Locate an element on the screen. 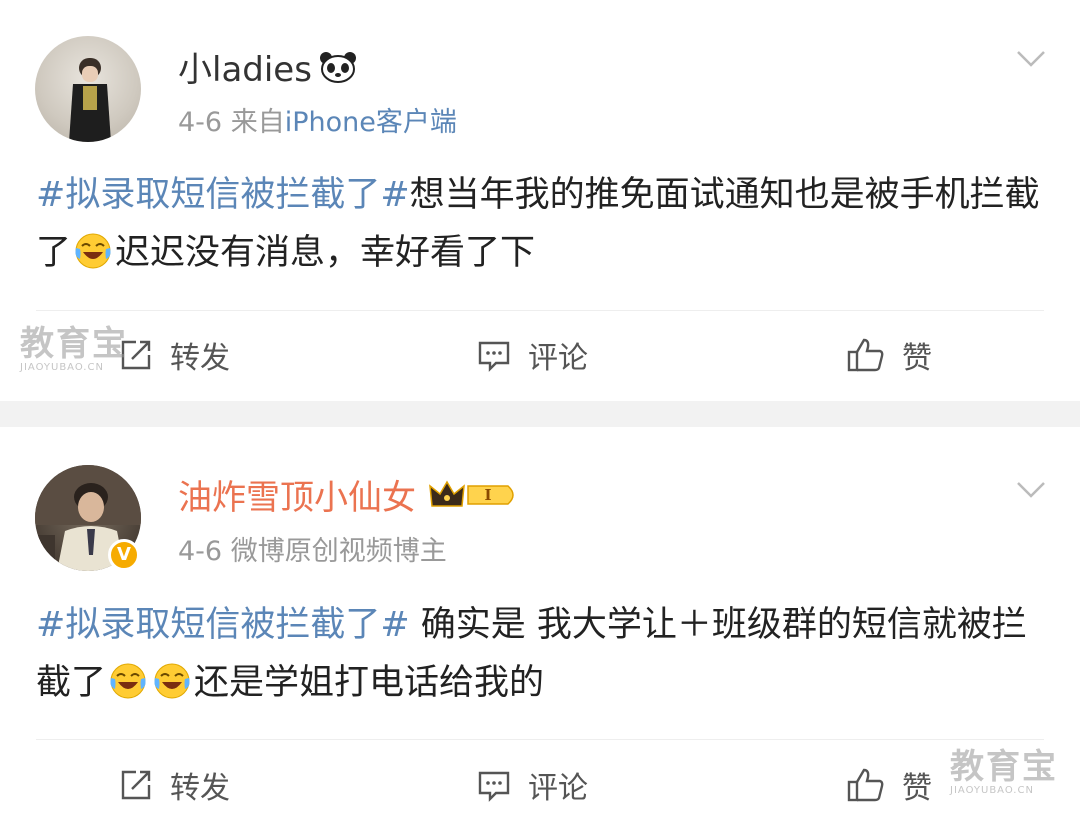  username-text: 油炸雪顶小仙女 is located at coordinates (297, 498).